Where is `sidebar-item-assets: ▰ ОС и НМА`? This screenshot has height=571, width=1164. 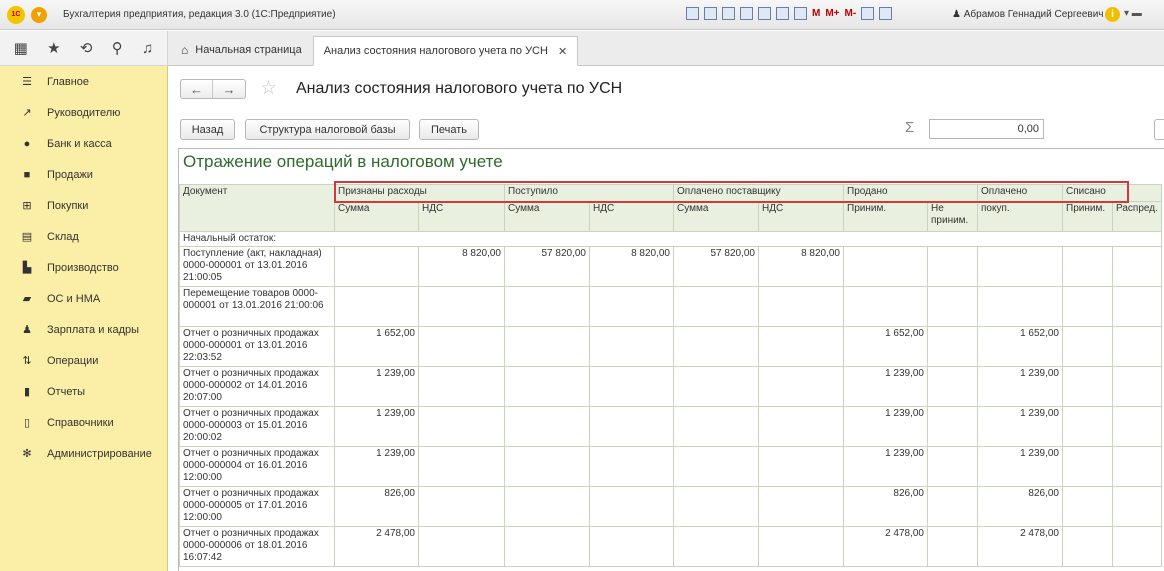
sidebar-item-assets: ▰ ОС и НМА is located at coordinates (83, 298).